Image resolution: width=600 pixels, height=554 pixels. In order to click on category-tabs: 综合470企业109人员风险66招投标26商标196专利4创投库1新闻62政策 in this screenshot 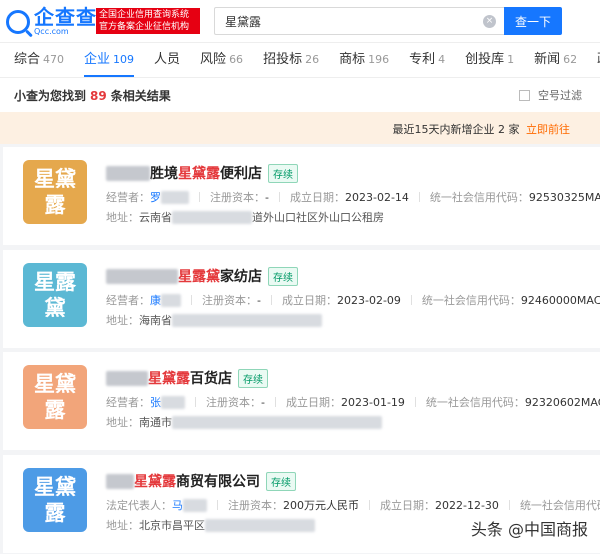, I will do `click(300, 60)`.